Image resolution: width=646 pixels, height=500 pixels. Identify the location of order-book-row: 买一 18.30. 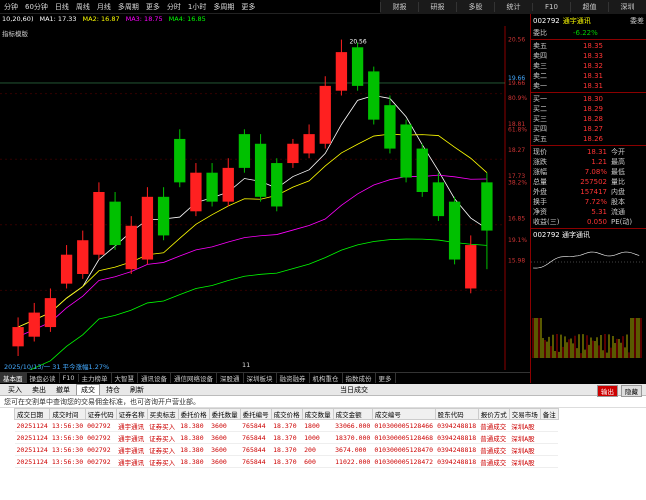
(588, 99).